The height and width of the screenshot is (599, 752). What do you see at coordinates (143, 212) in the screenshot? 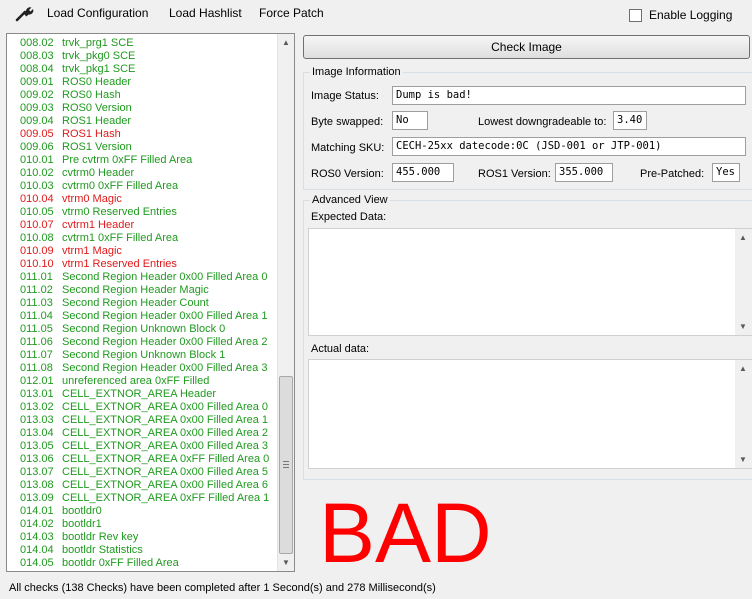
I see `check-row: 010.05 vtrm0 Reserved Entries` at bounding box center [143, 212].